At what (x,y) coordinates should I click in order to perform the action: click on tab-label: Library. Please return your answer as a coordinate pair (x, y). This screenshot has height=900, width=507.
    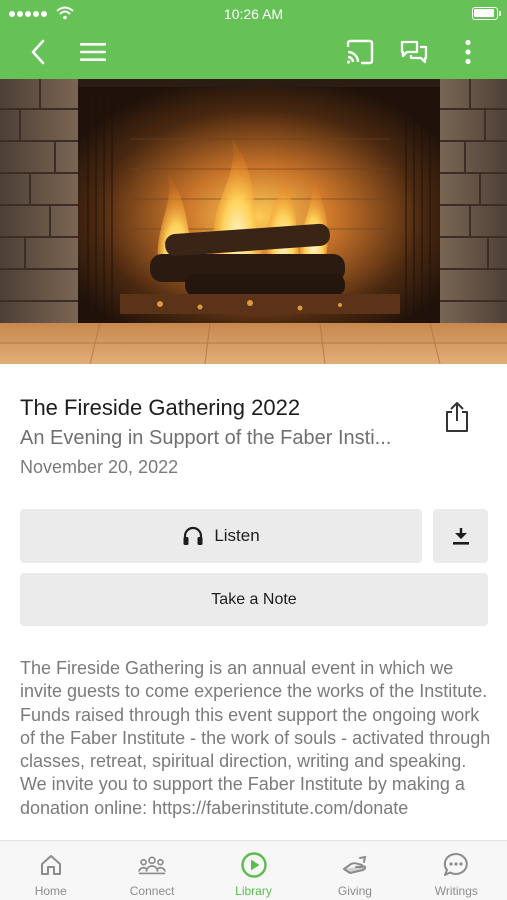
    Looking at the image, I should click on (253, 891).